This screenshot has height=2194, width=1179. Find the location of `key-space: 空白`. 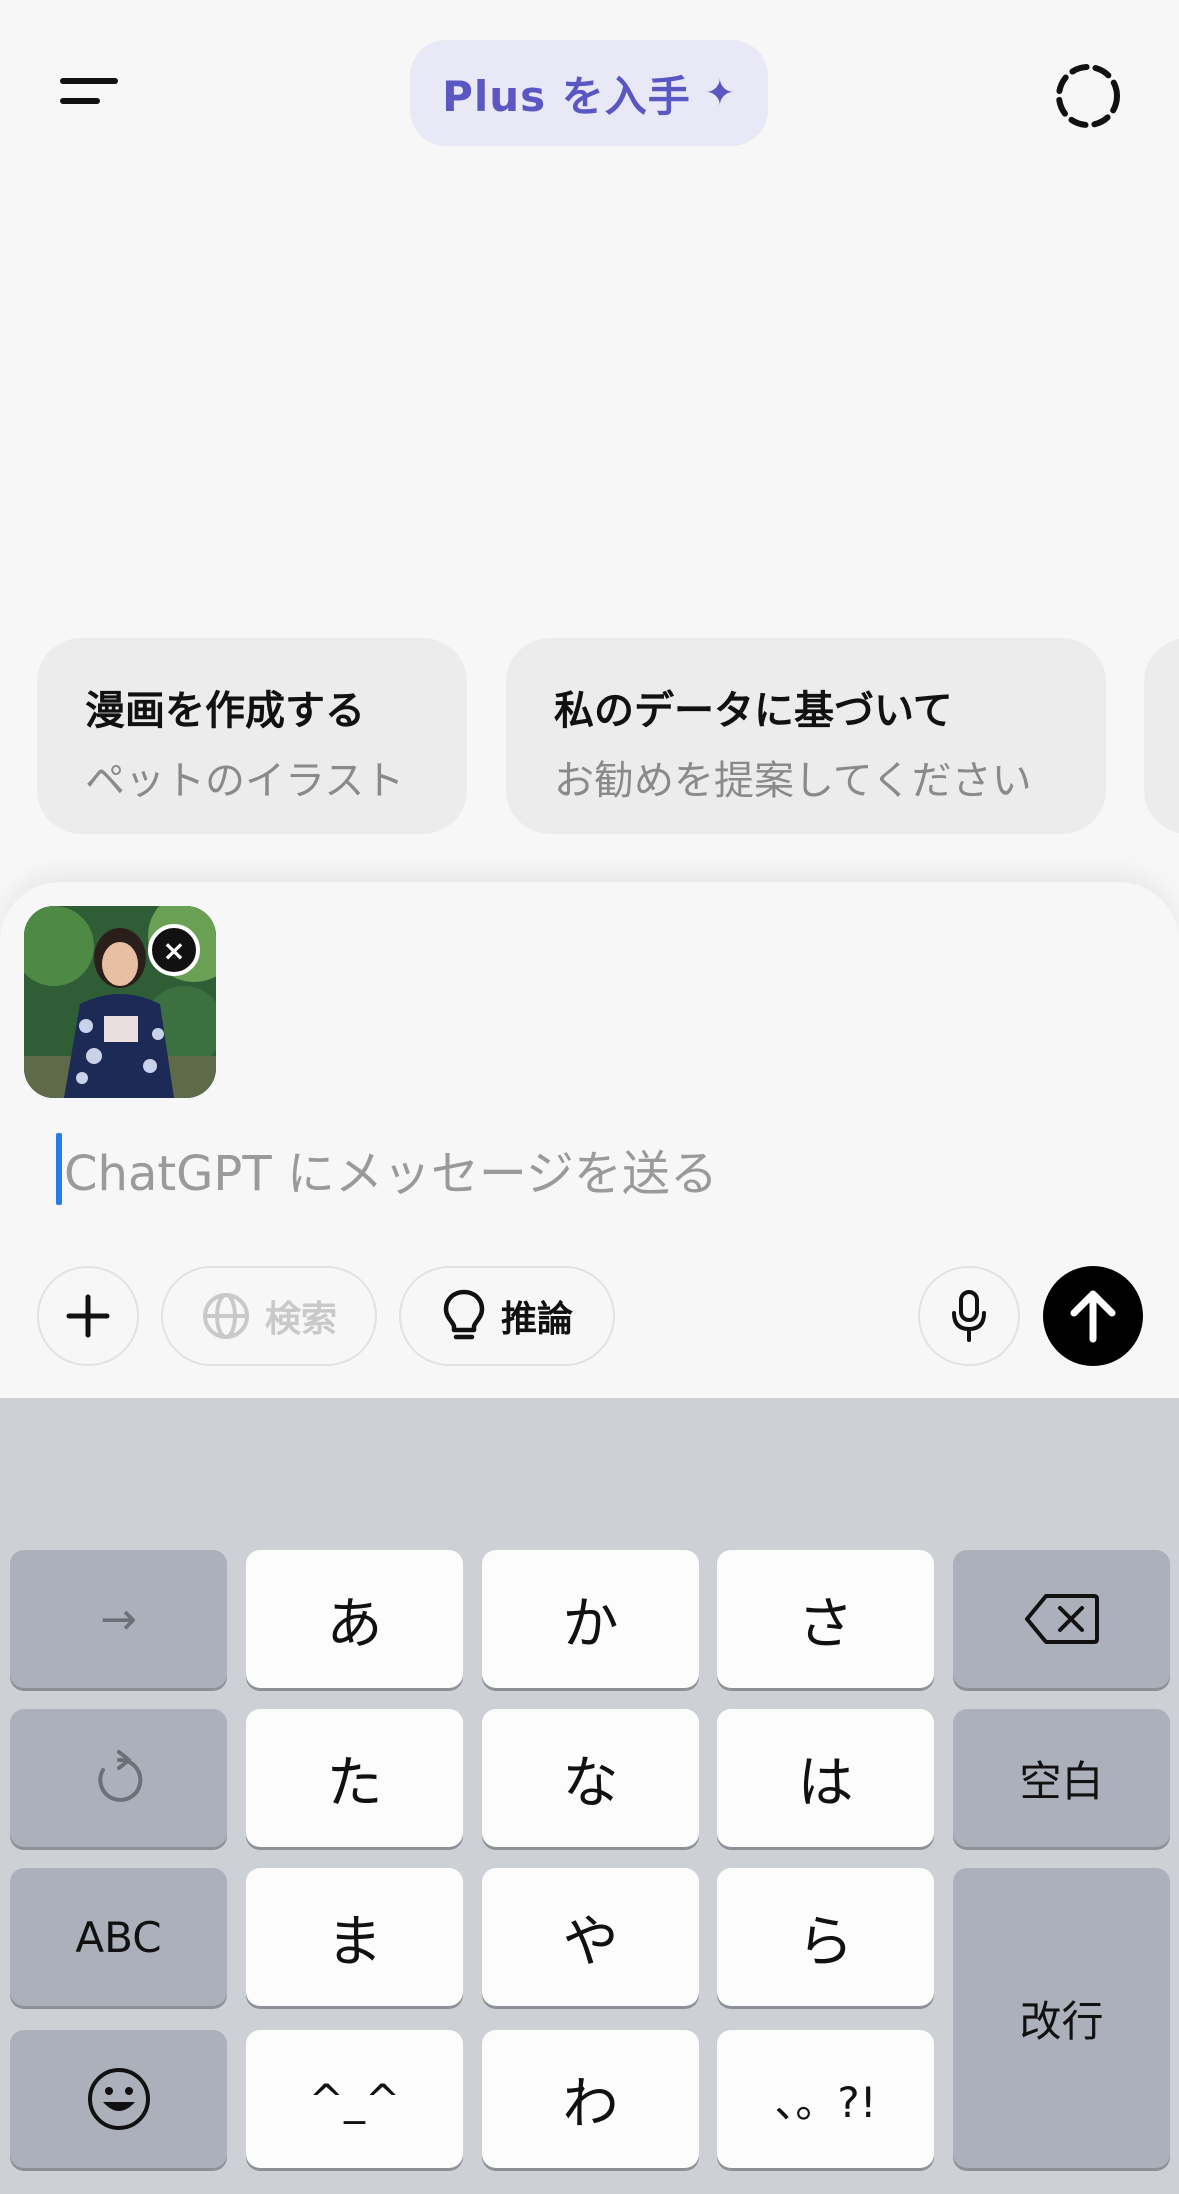

key-space: 空白 is located at coordinates (1061, 1778).